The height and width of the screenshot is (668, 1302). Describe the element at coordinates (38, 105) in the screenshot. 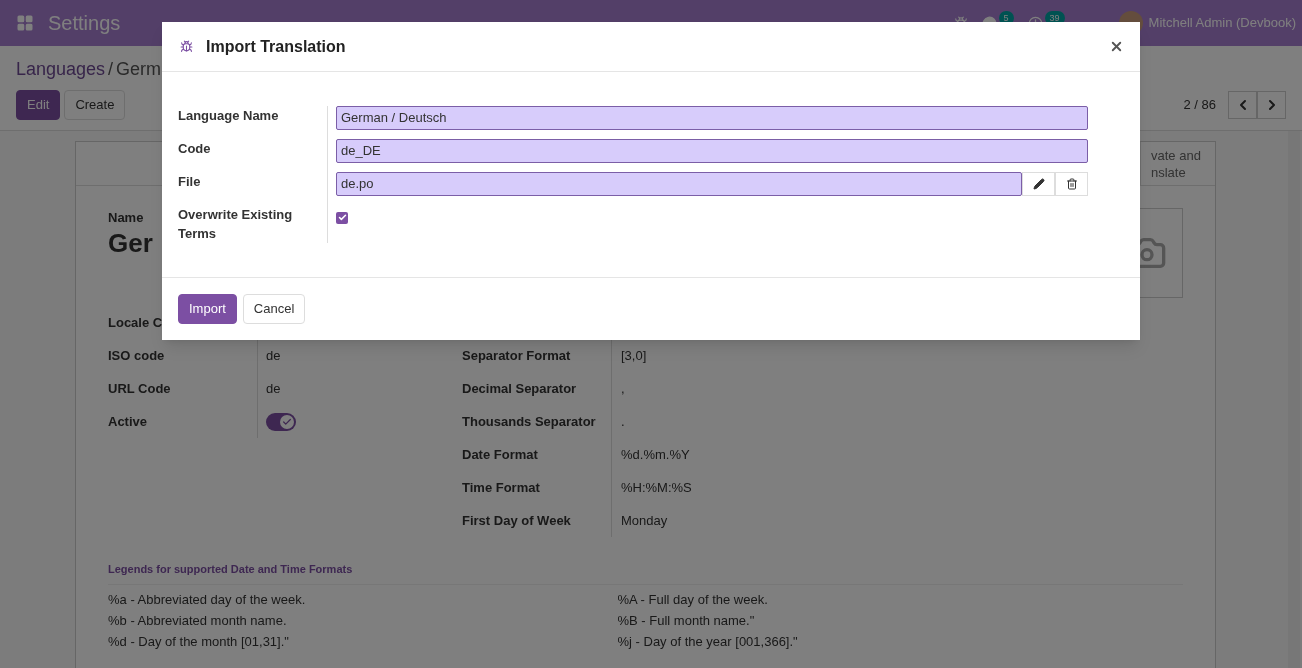

I see `primary-button: Edit` at that location.